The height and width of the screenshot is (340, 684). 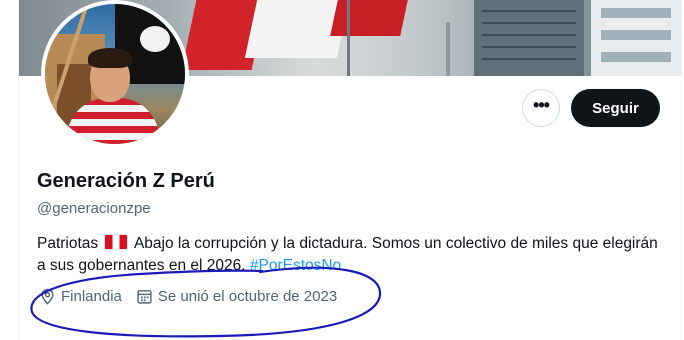 I want to click on more-options-button: •••, so click(x=541, y=108).